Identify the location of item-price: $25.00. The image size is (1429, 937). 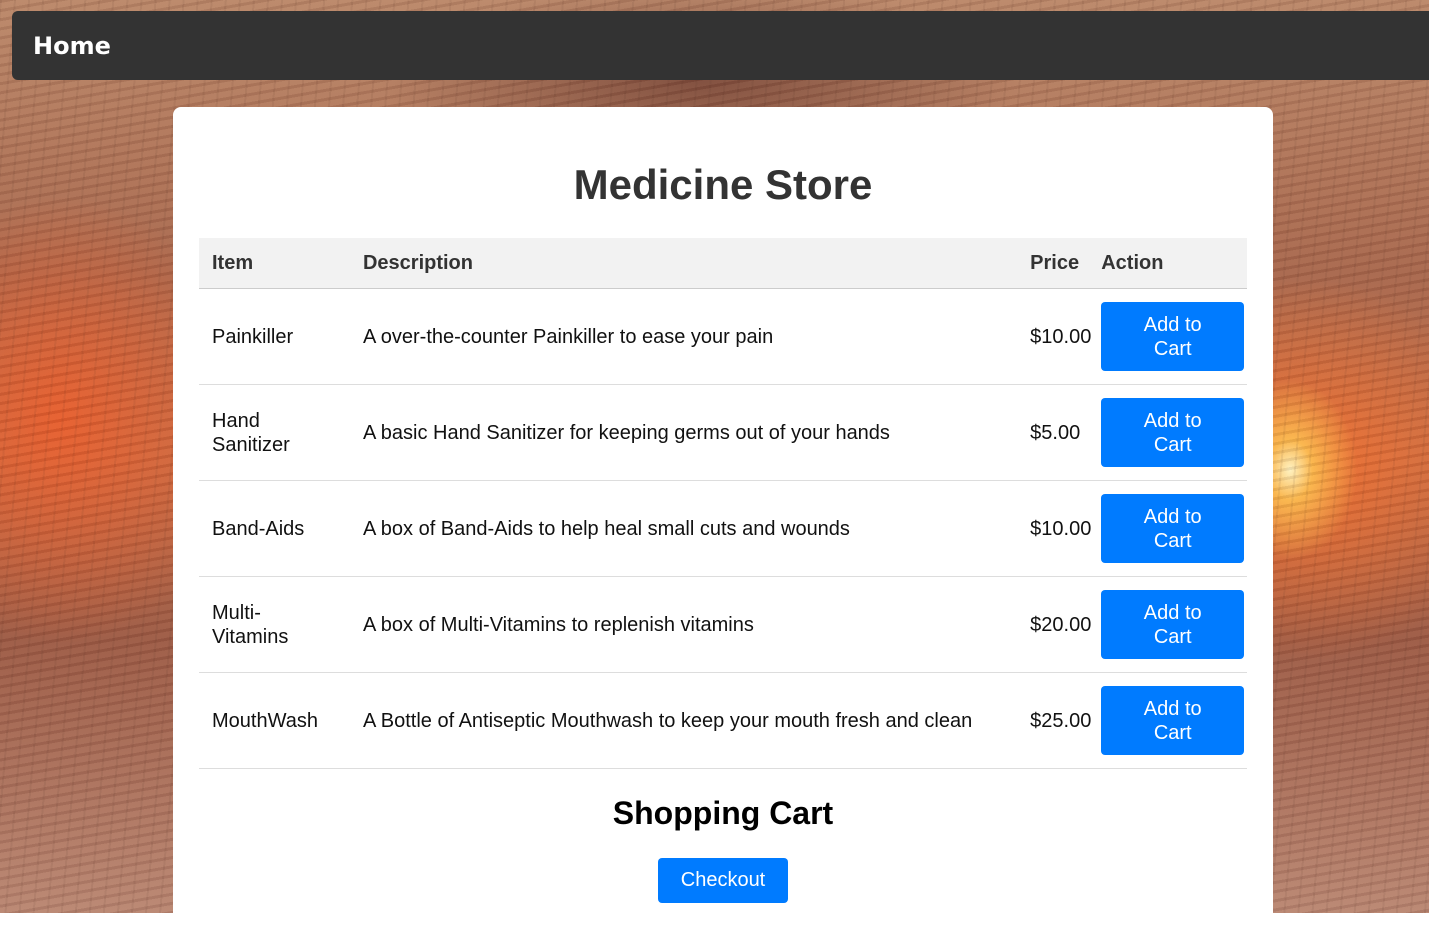
(1054, 720).